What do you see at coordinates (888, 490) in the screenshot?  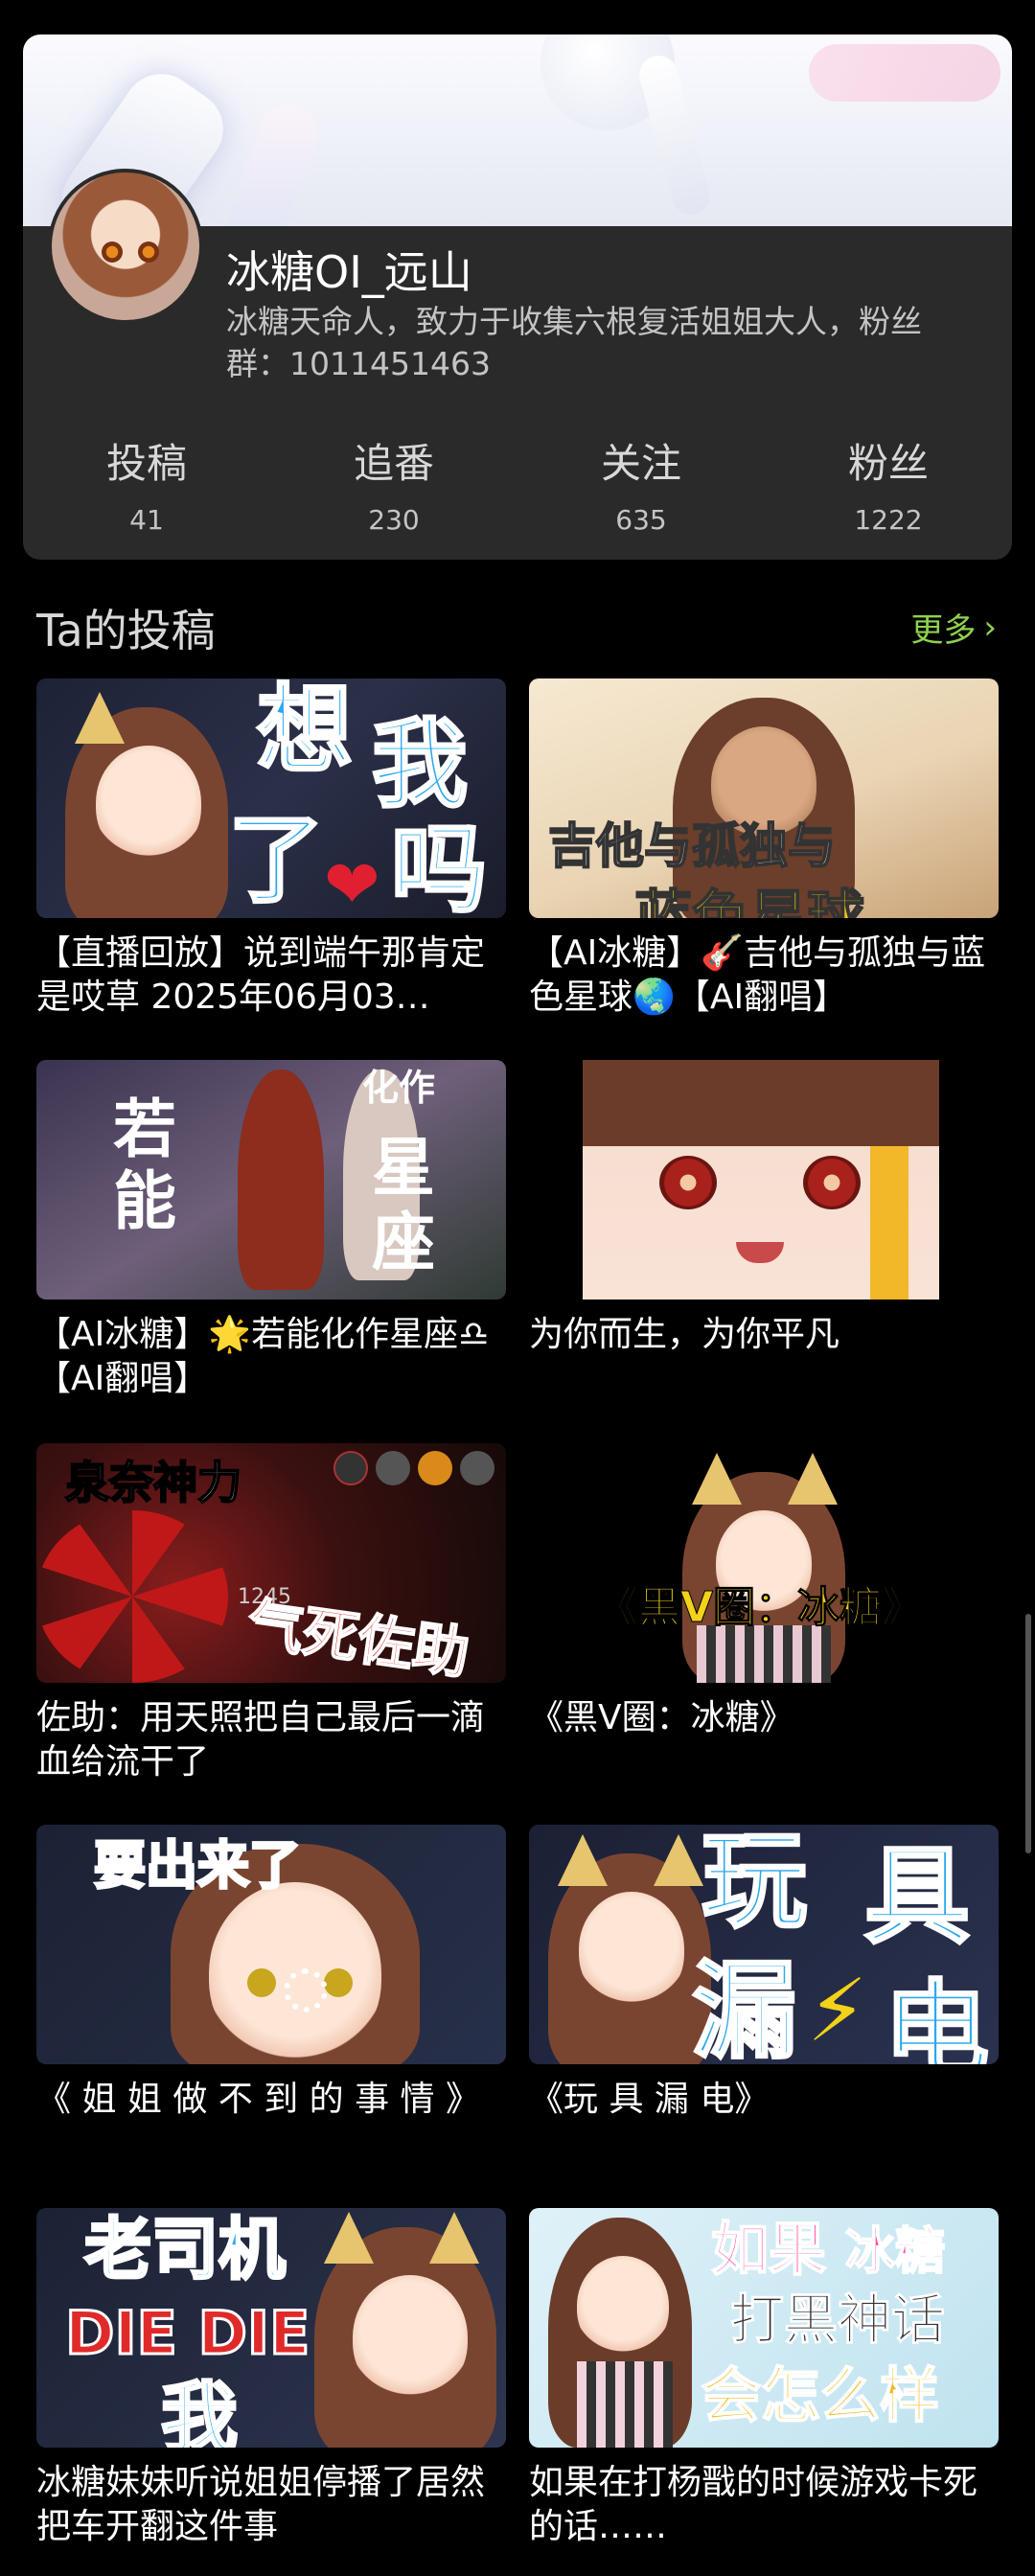 I see `stat-followers: 粉丝 1222` at bounding box center [888, 490].